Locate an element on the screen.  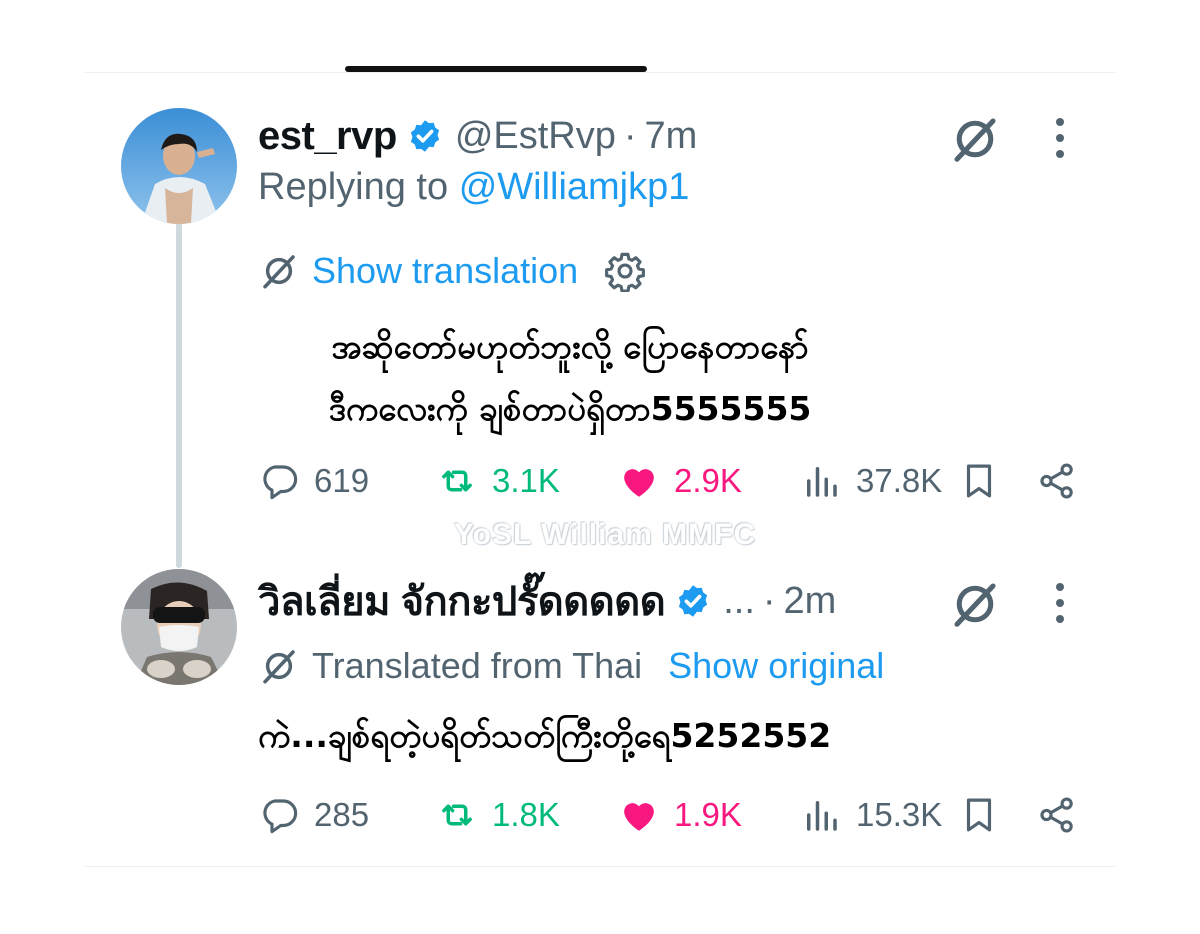
translation-row: Show translation is located at coordinates (452, 271).